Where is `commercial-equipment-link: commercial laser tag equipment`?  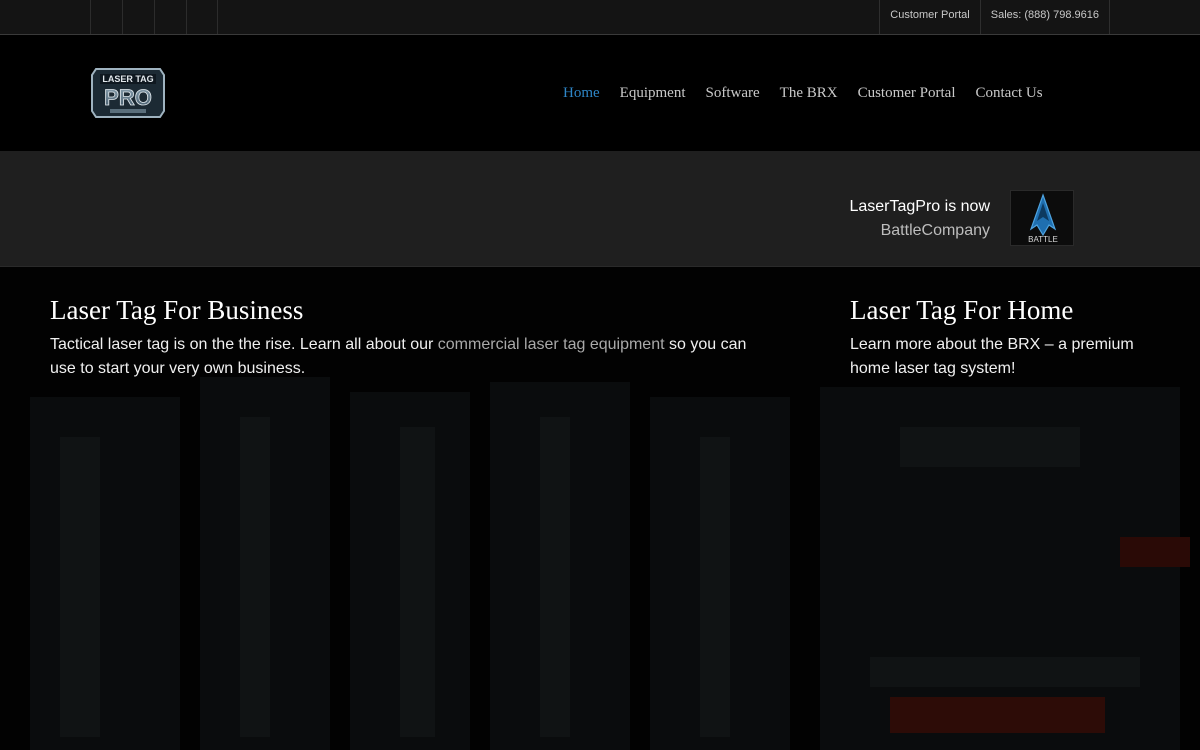
commercial-equipment-link: commercial laser tag equipment is located at coordinates (551, 344).